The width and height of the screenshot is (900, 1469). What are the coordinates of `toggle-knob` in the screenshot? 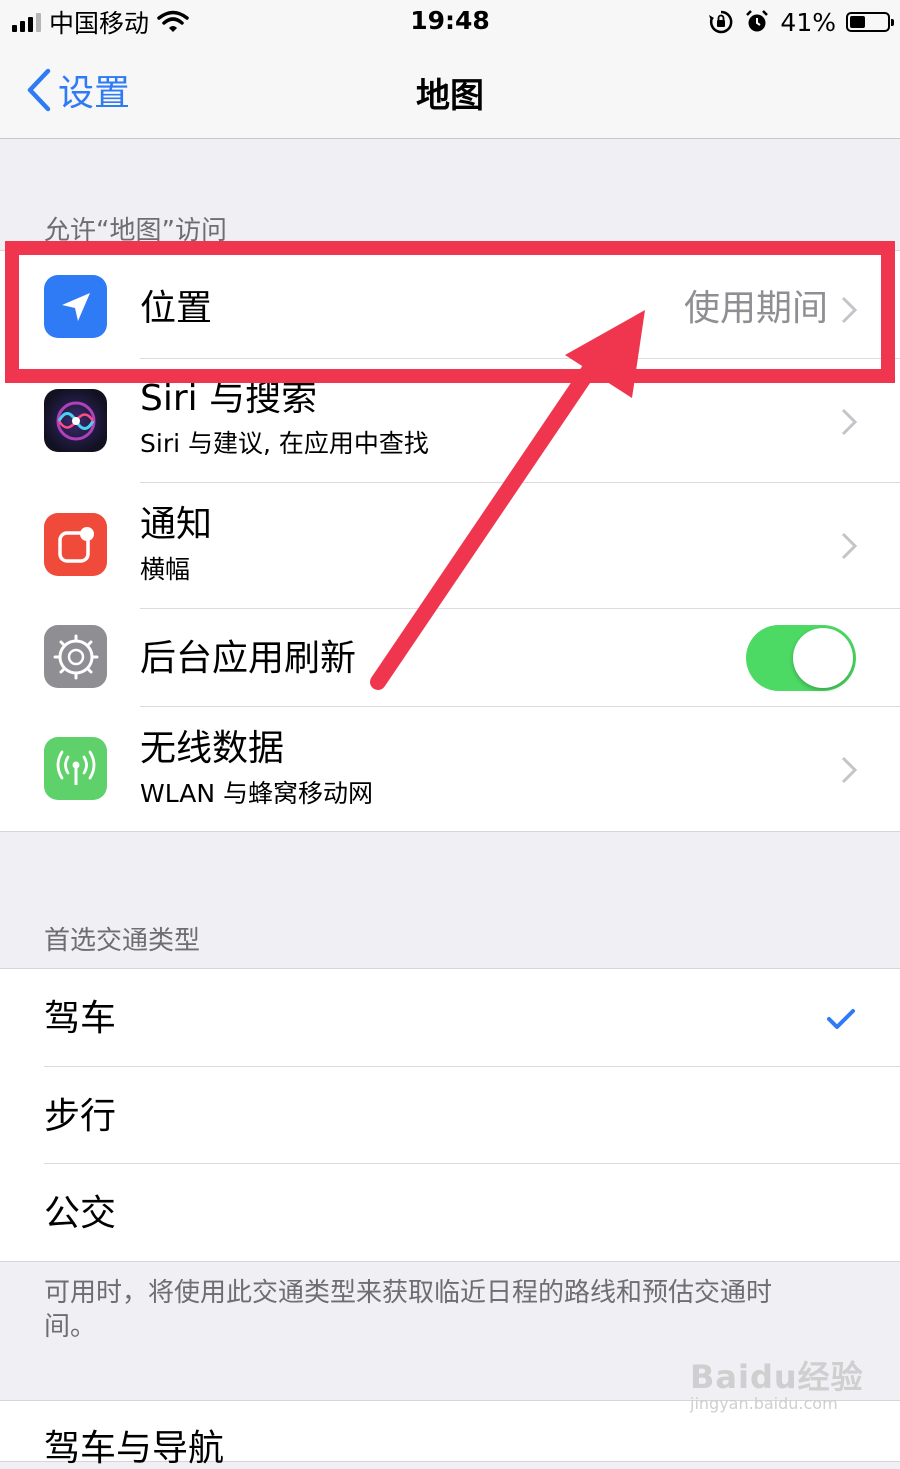 It's located at (823, 658).